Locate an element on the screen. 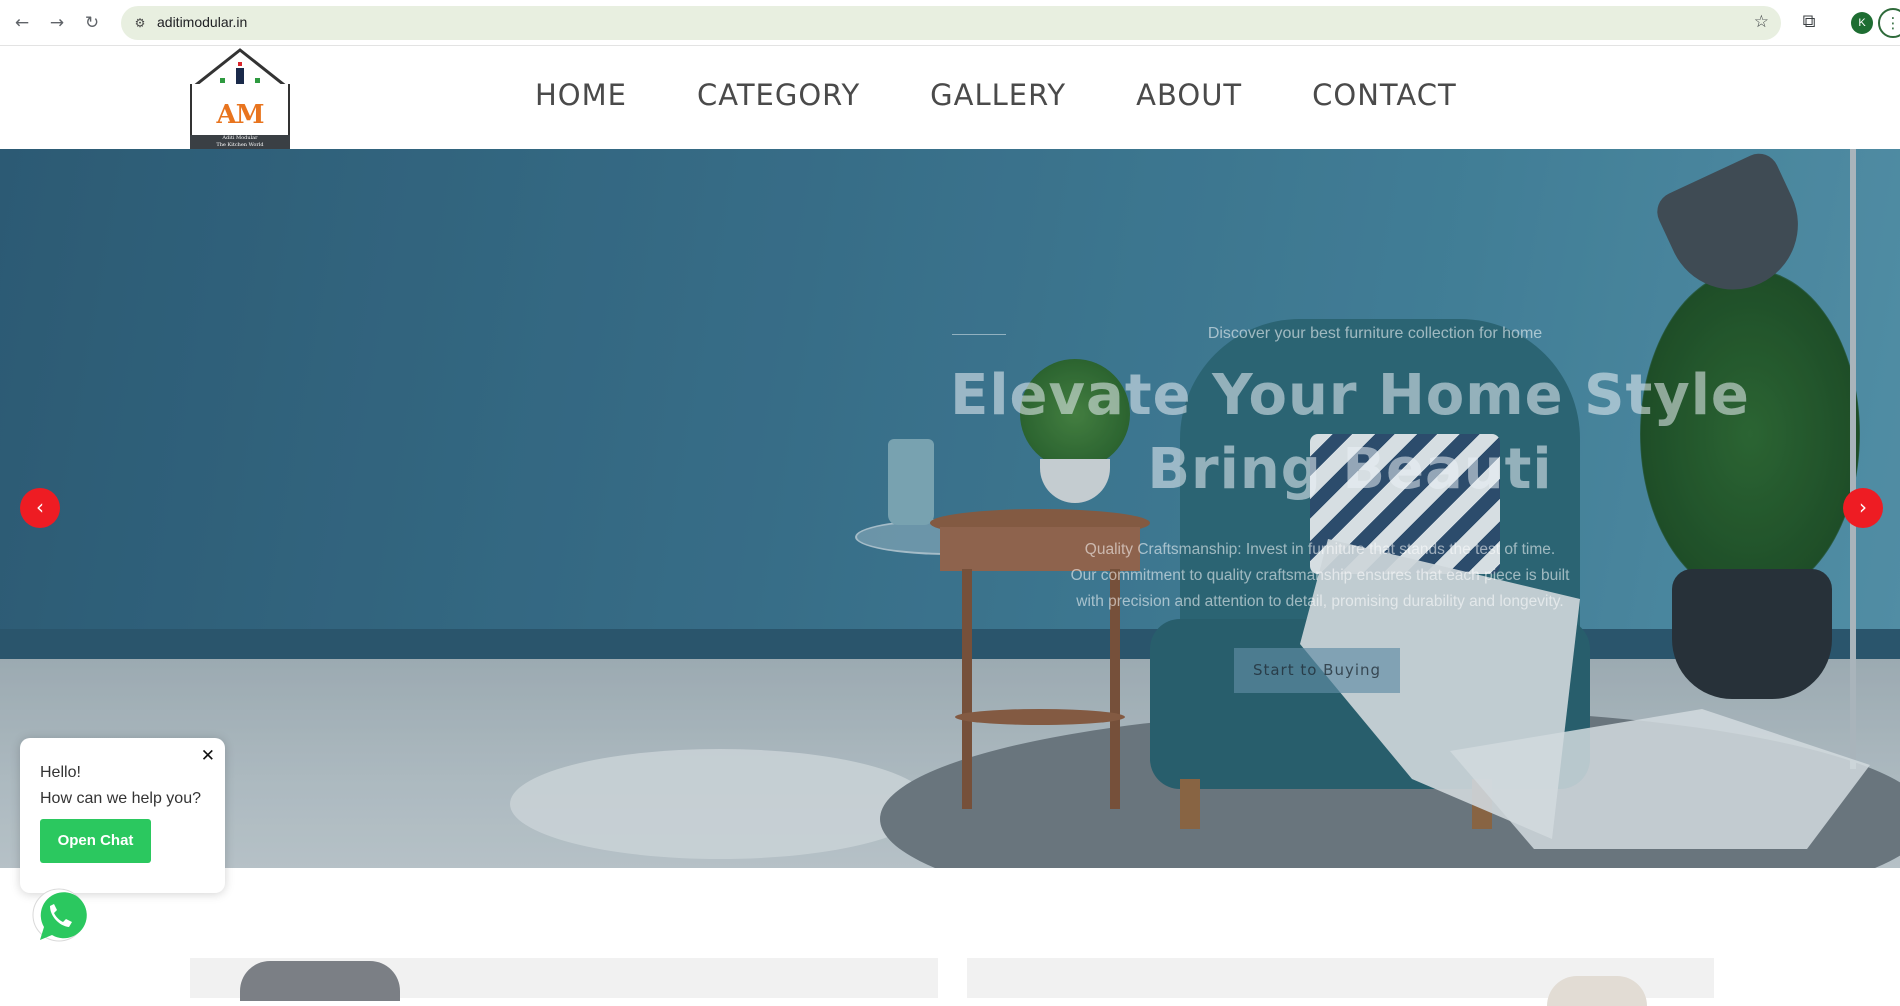 The width and height of the screenshot is (1900, 1006). slider-next-button: › is located at coordinates (1863, 508).